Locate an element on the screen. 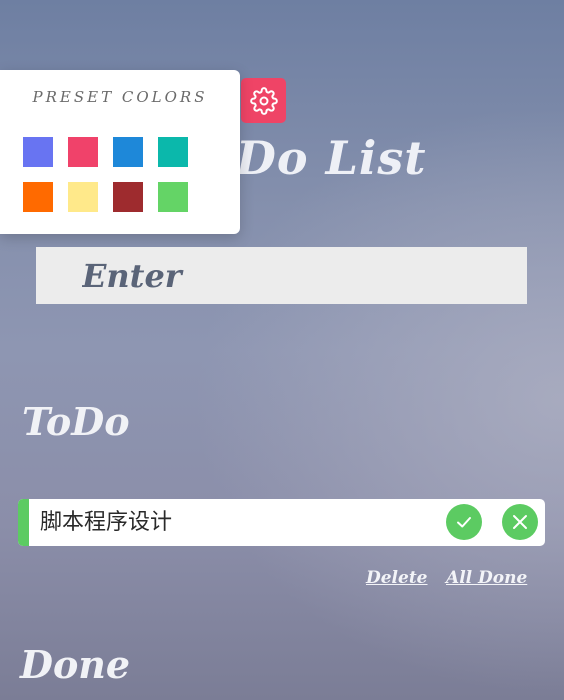  all-done-link: All Done is located at coordinates (486, 578).